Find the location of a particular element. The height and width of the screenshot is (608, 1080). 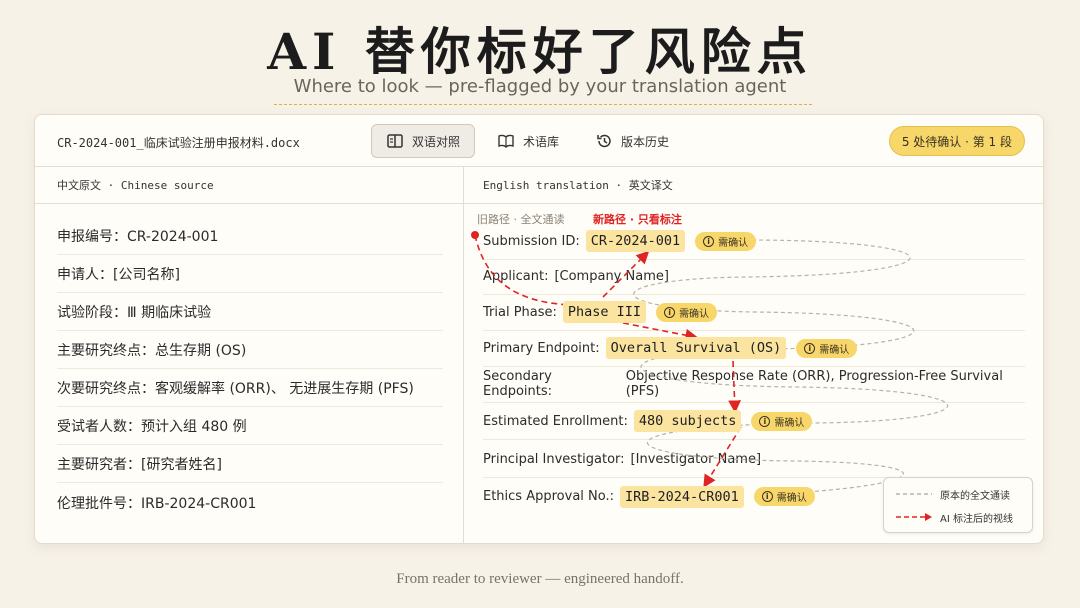

legend-old-path: 原本的全文通读 is located at coordinates (964, 494).